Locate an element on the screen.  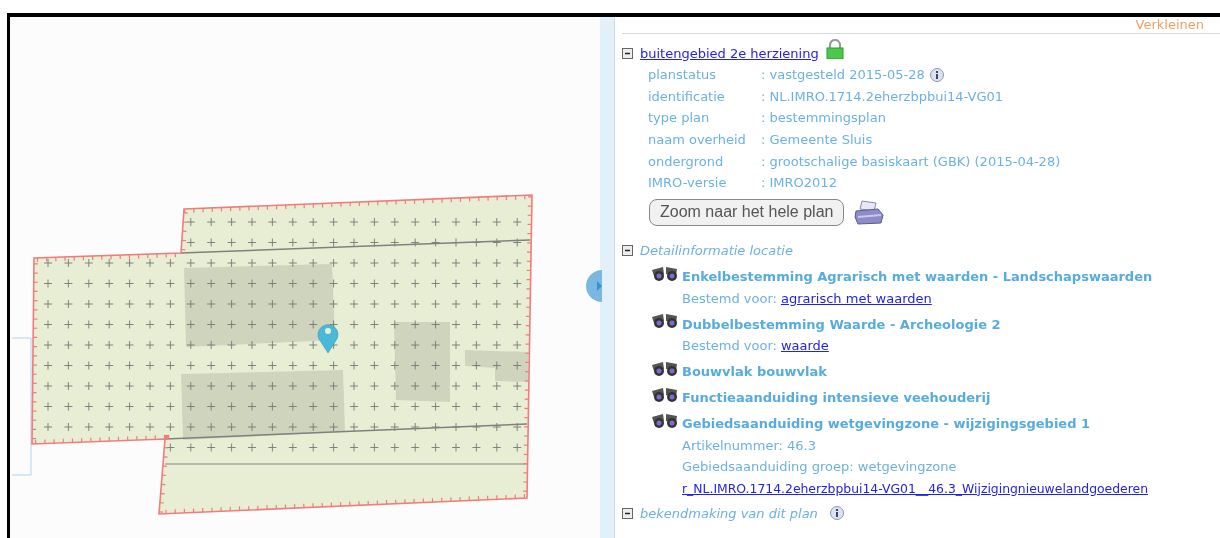
printer-icon is located at coordinates (869, 212).